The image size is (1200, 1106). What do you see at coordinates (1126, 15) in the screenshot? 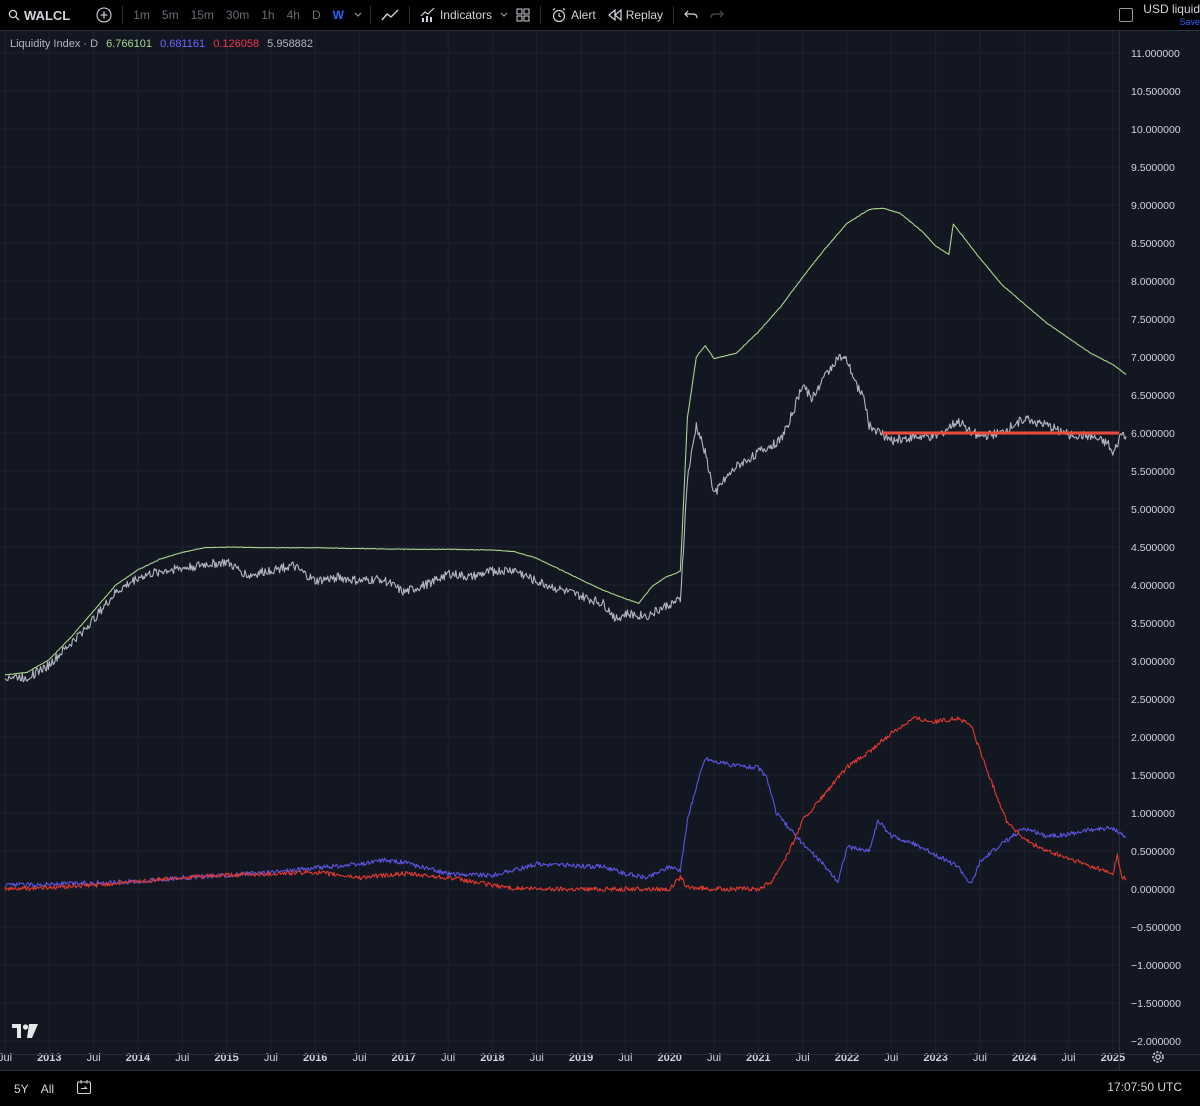
I see `layout-checkbox` at bounding box center [1126, 15].